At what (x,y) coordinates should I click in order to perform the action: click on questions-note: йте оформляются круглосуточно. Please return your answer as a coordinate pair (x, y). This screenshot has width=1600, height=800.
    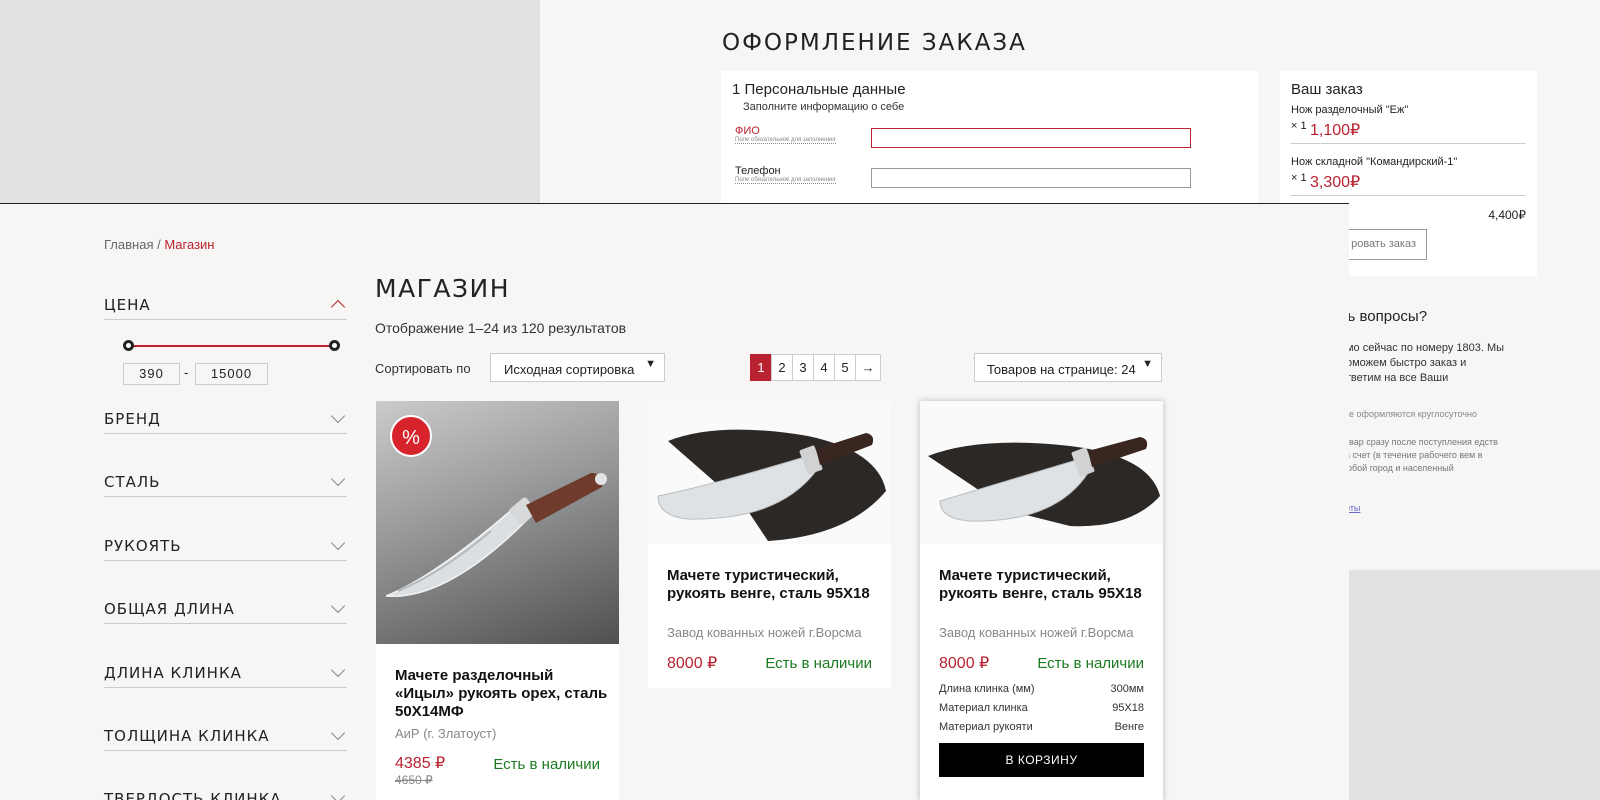
    Looking at the image, I should click on (1409, 414).